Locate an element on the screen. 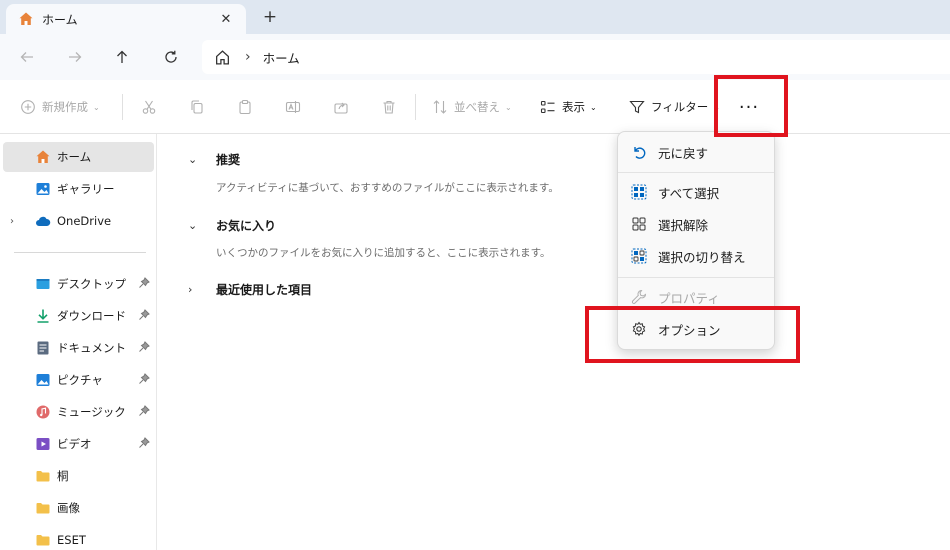 The width and height of the screenshot is (950, 550). menu-item-select-none: 選択解除 is located at coordinates (697, 224).